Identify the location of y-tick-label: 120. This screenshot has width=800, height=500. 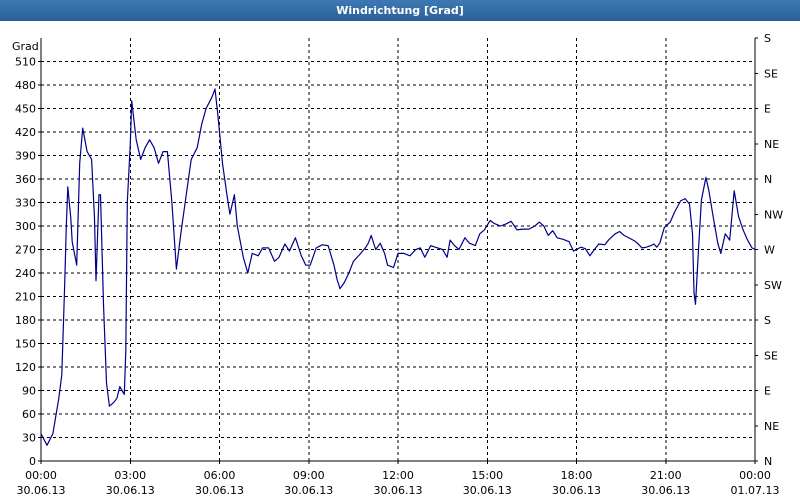
(25, 367).